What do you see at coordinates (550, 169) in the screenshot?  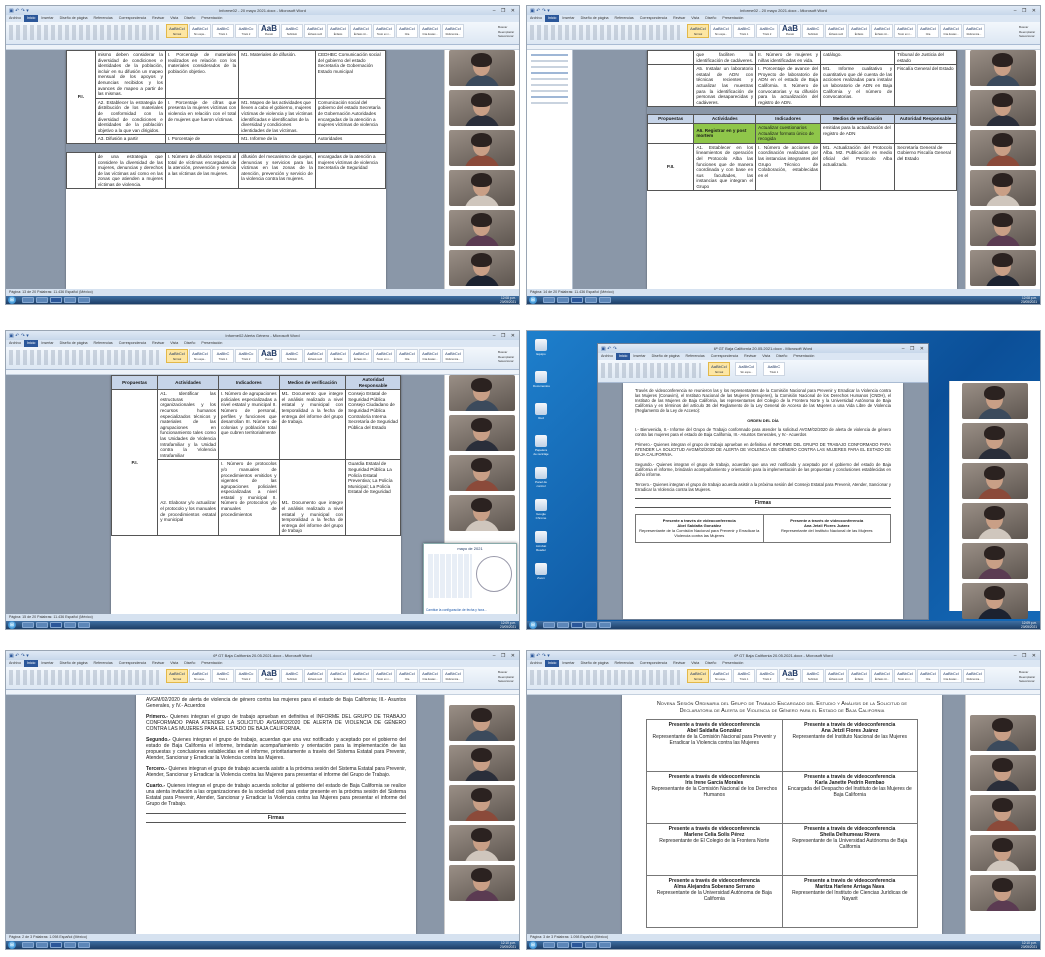 I see `navigation-pane` at bounding box center [550, 169].